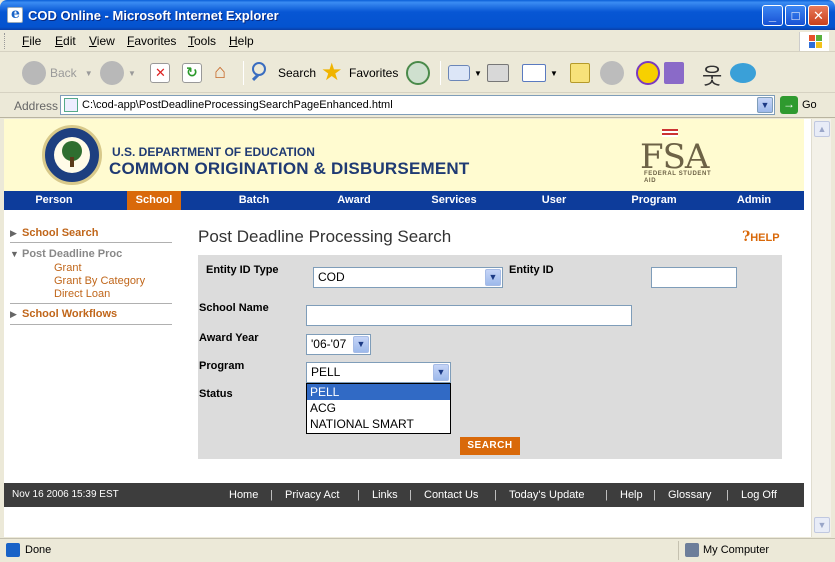 This screenshot has height=562, width=835. What do you see at coordinates (13, 233) in the screenshot?
I see `collapsed-triangle-icon: ▶` at bounding box center [13, 233].